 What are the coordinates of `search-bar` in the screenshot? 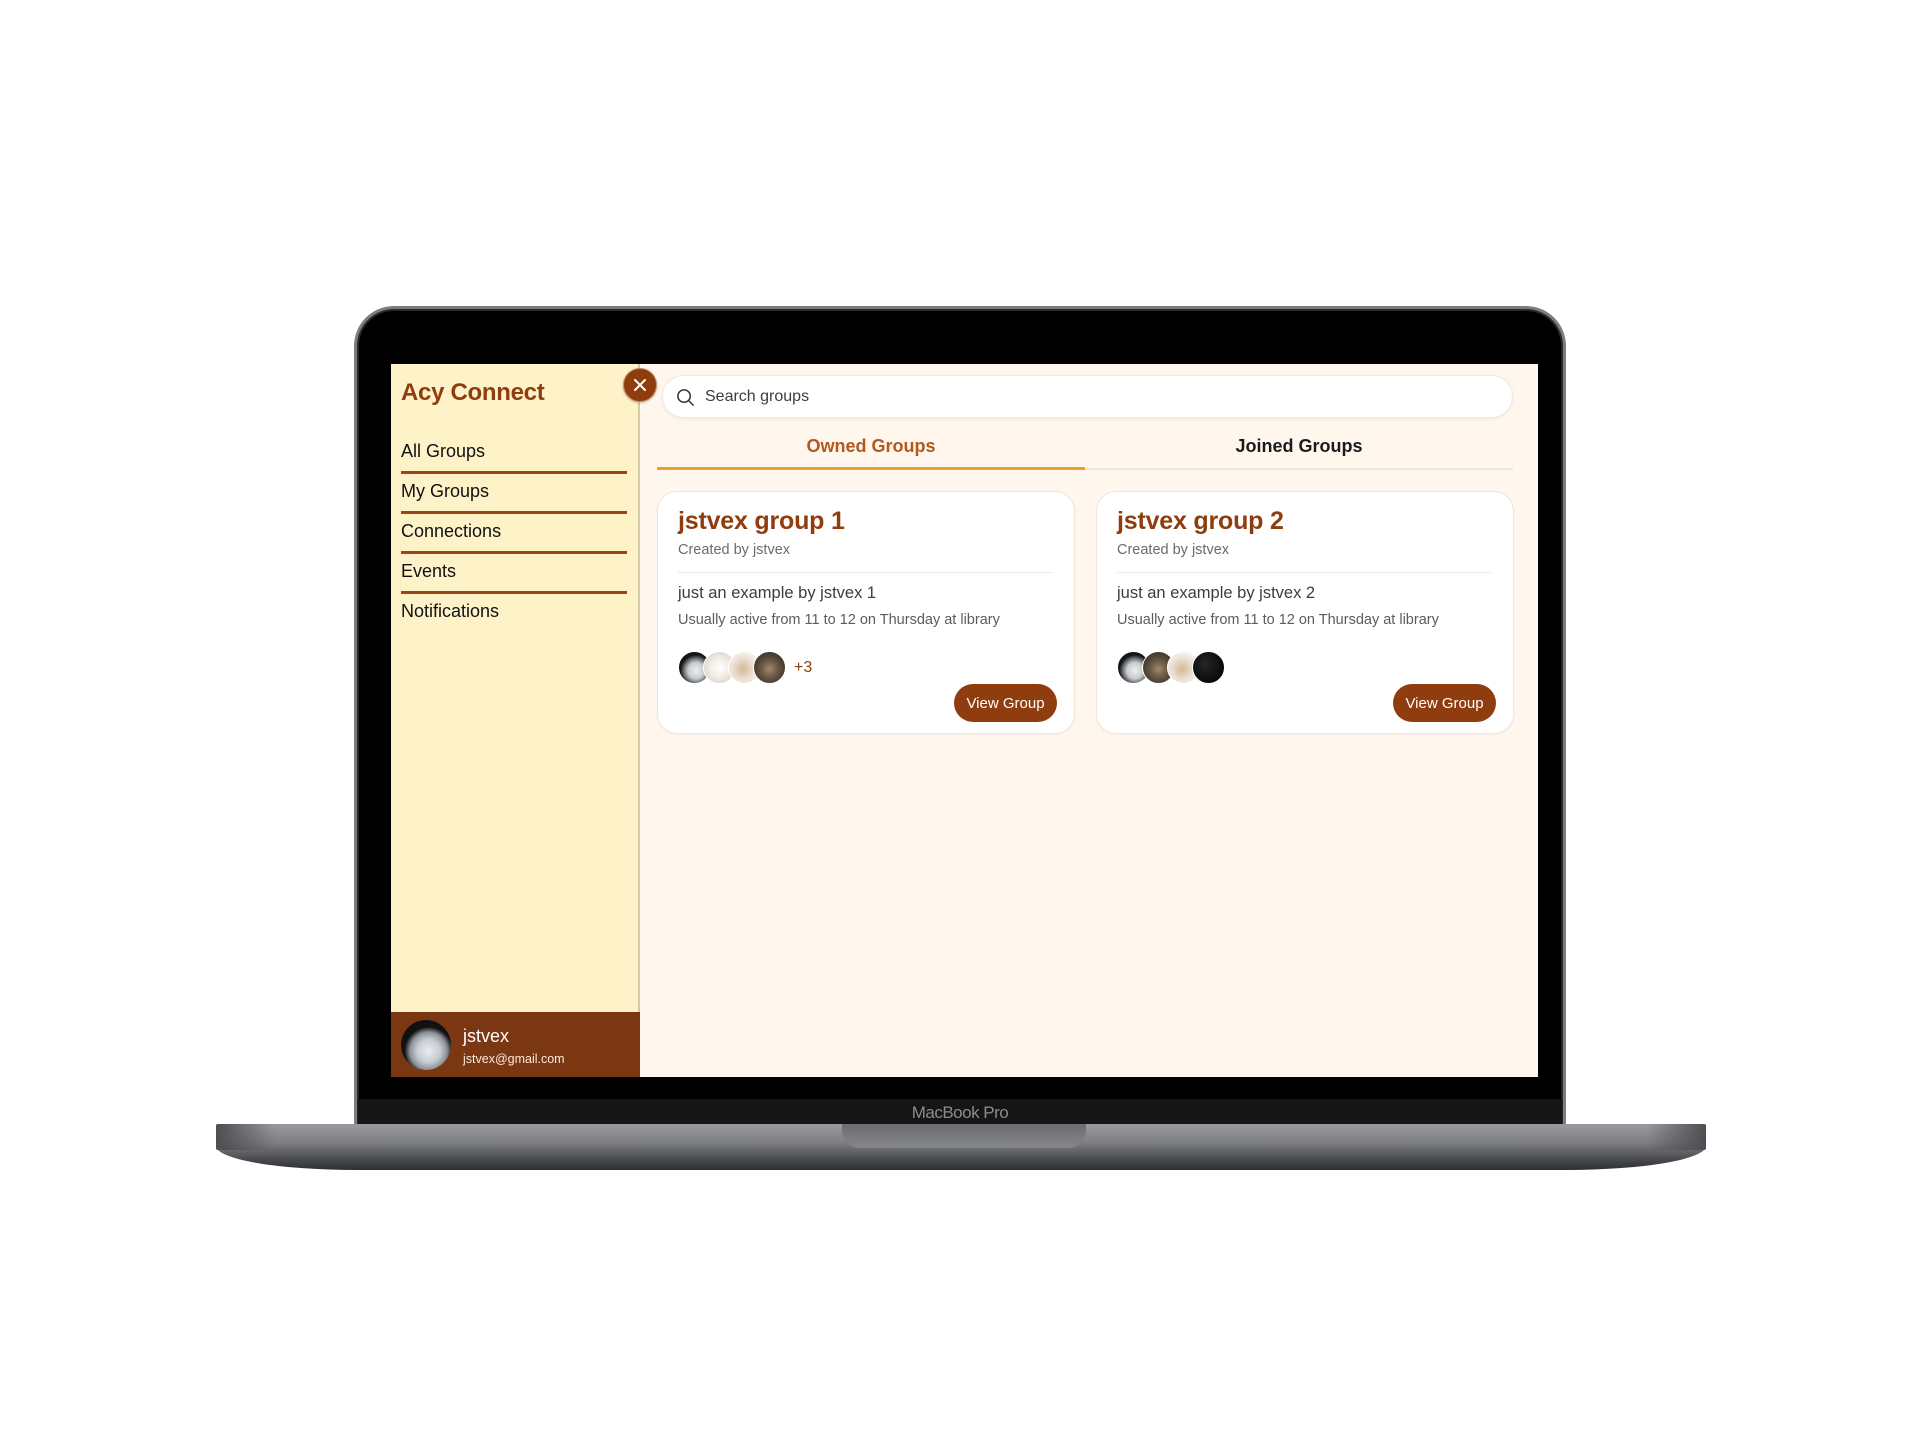 It's located at (1087, 396).